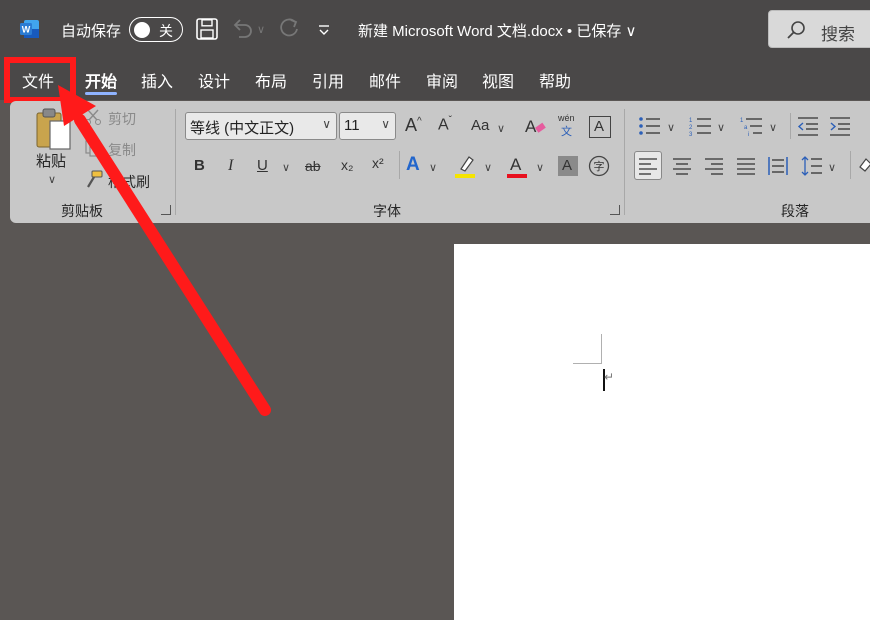 The width and height of the screenshot is (870, 620). I want to click on svg-text: a, so click(746, 128).